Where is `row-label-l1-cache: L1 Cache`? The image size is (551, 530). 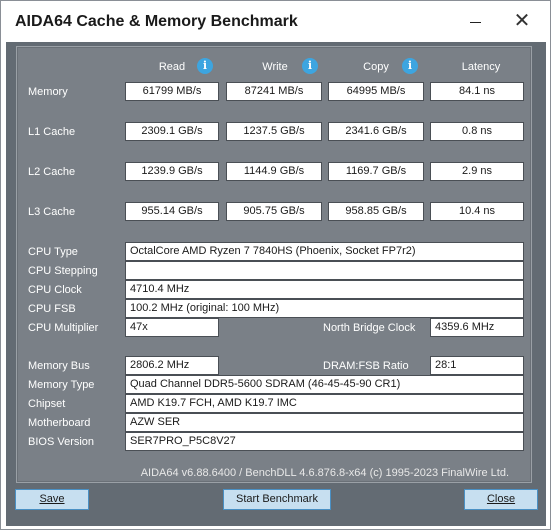
row-label-l1-cache: L1 Cache is located at coordinates (52, 132).